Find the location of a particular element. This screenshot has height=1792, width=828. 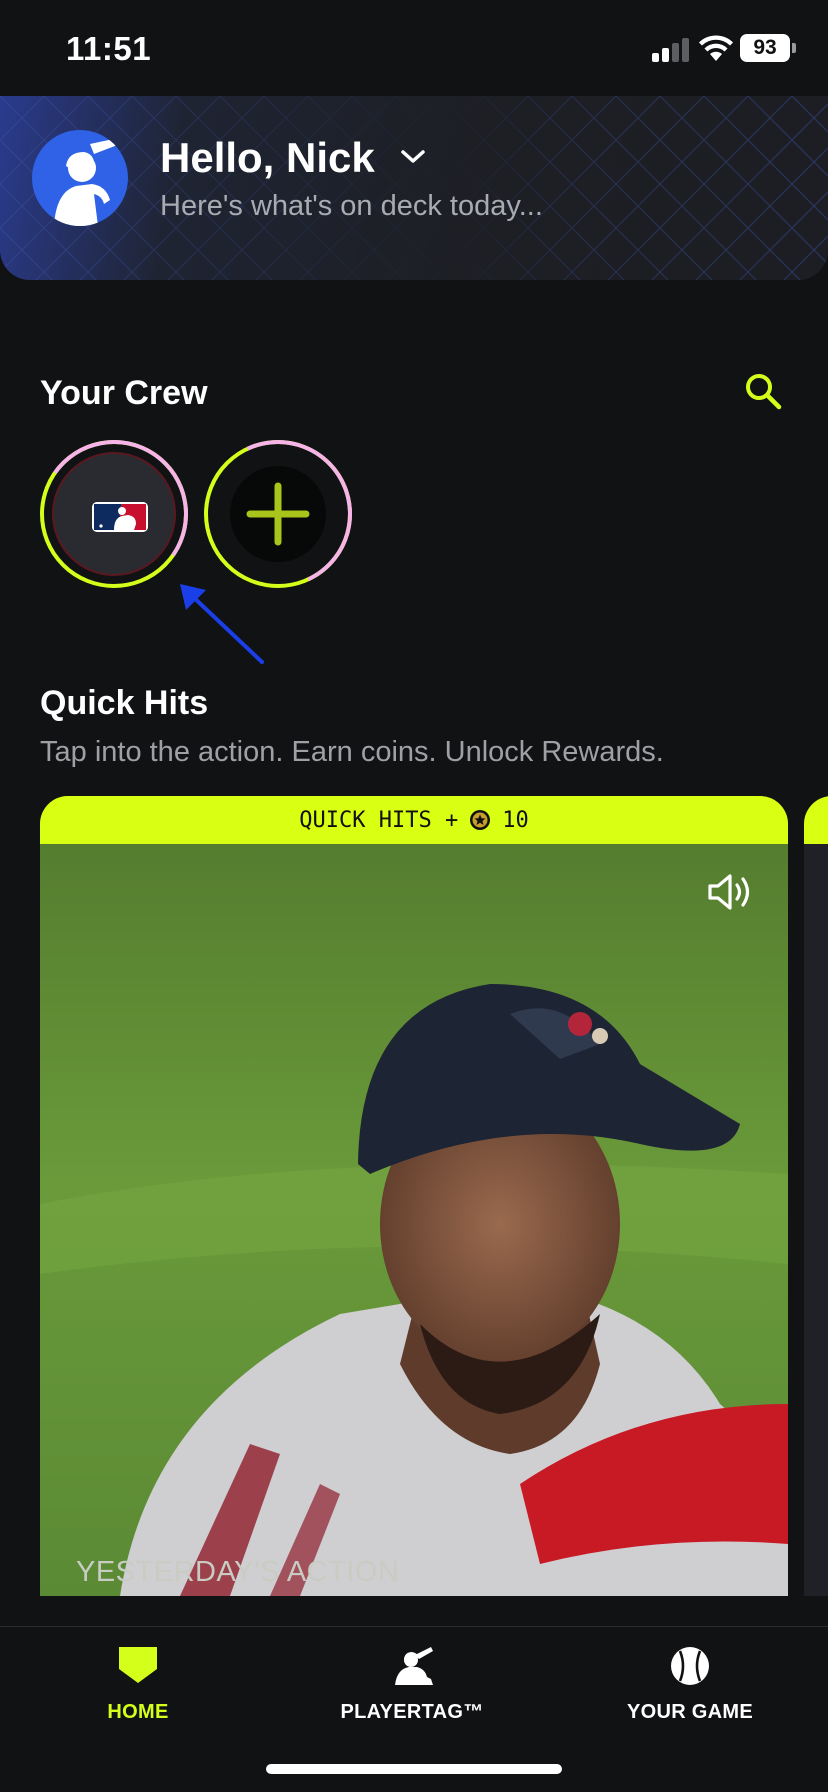

mlb-logo-icon is located at coordinates (120, 517).